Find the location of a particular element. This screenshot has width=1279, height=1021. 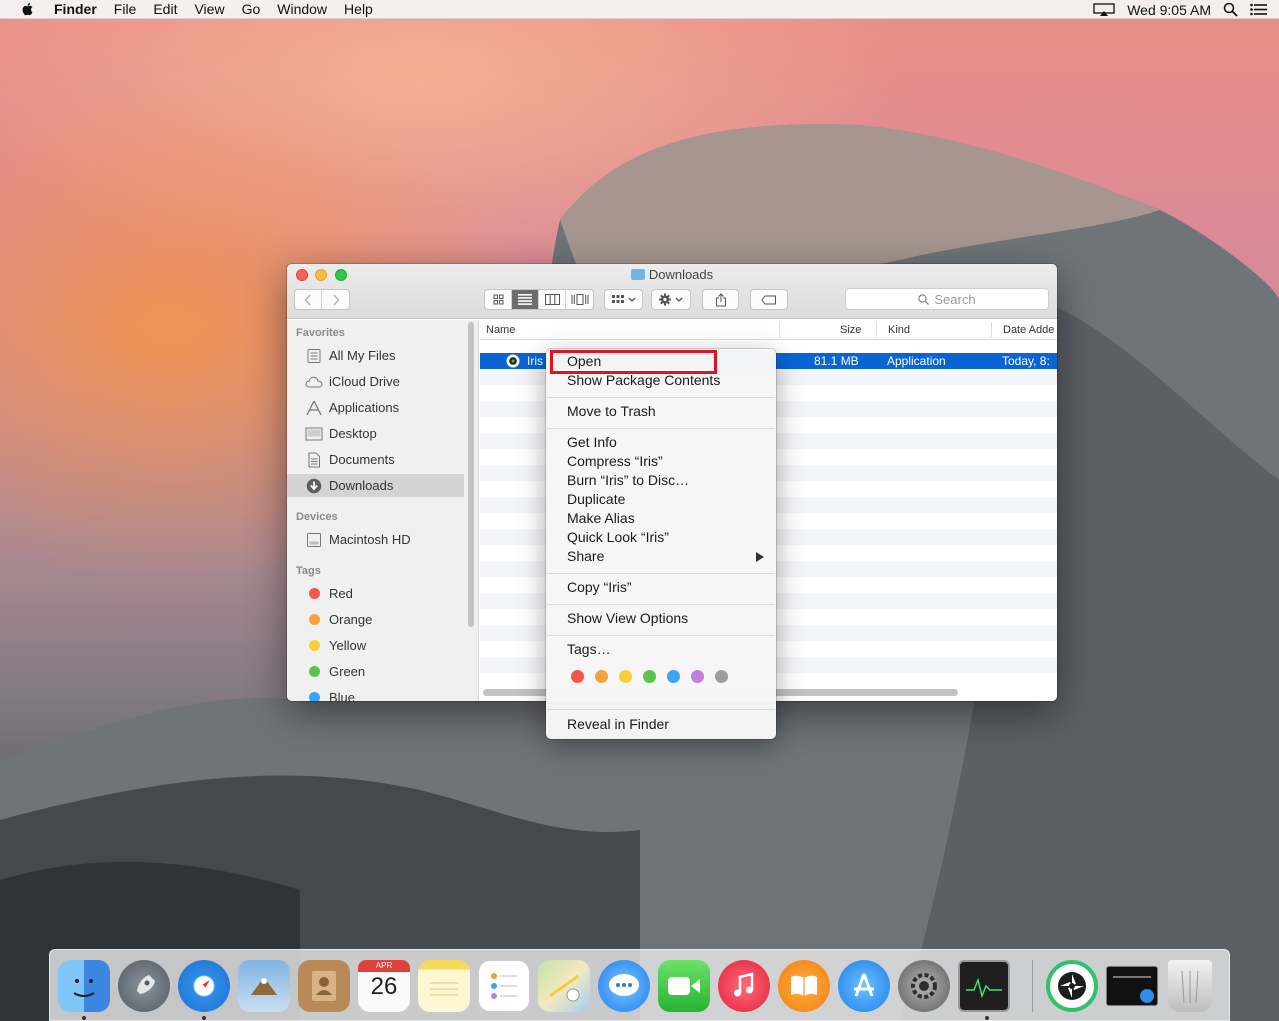

spotlight-icon is located at coordinates (1230, 9).